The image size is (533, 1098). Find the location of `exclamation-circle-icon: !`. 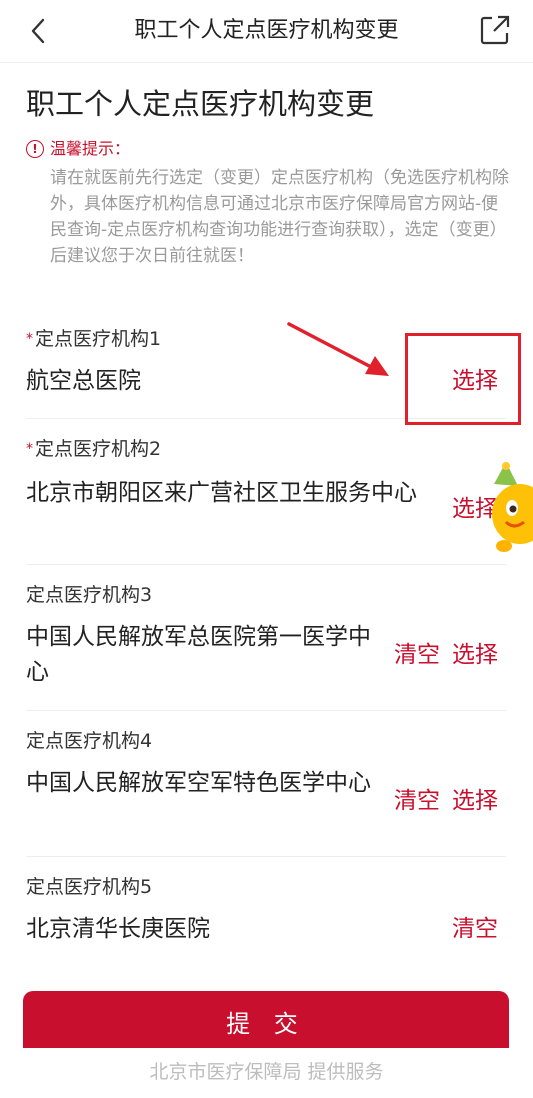

exclamation-circle-icon: ! is located at coordinates (35, 149).